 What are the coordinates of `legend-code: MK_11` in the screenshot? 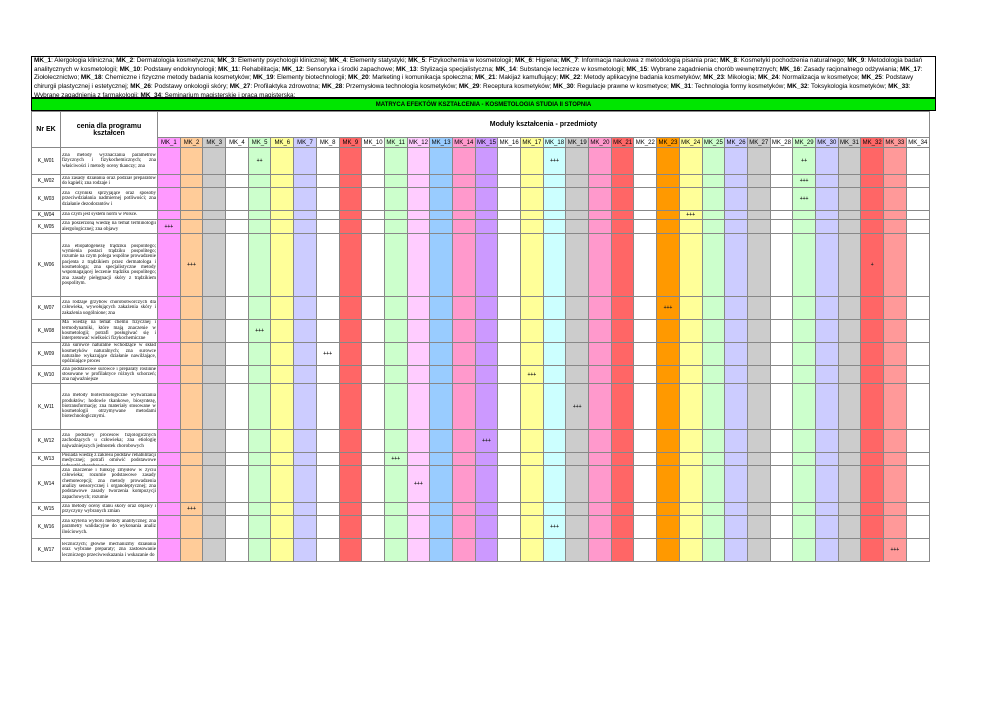 It's located at (228, 69).